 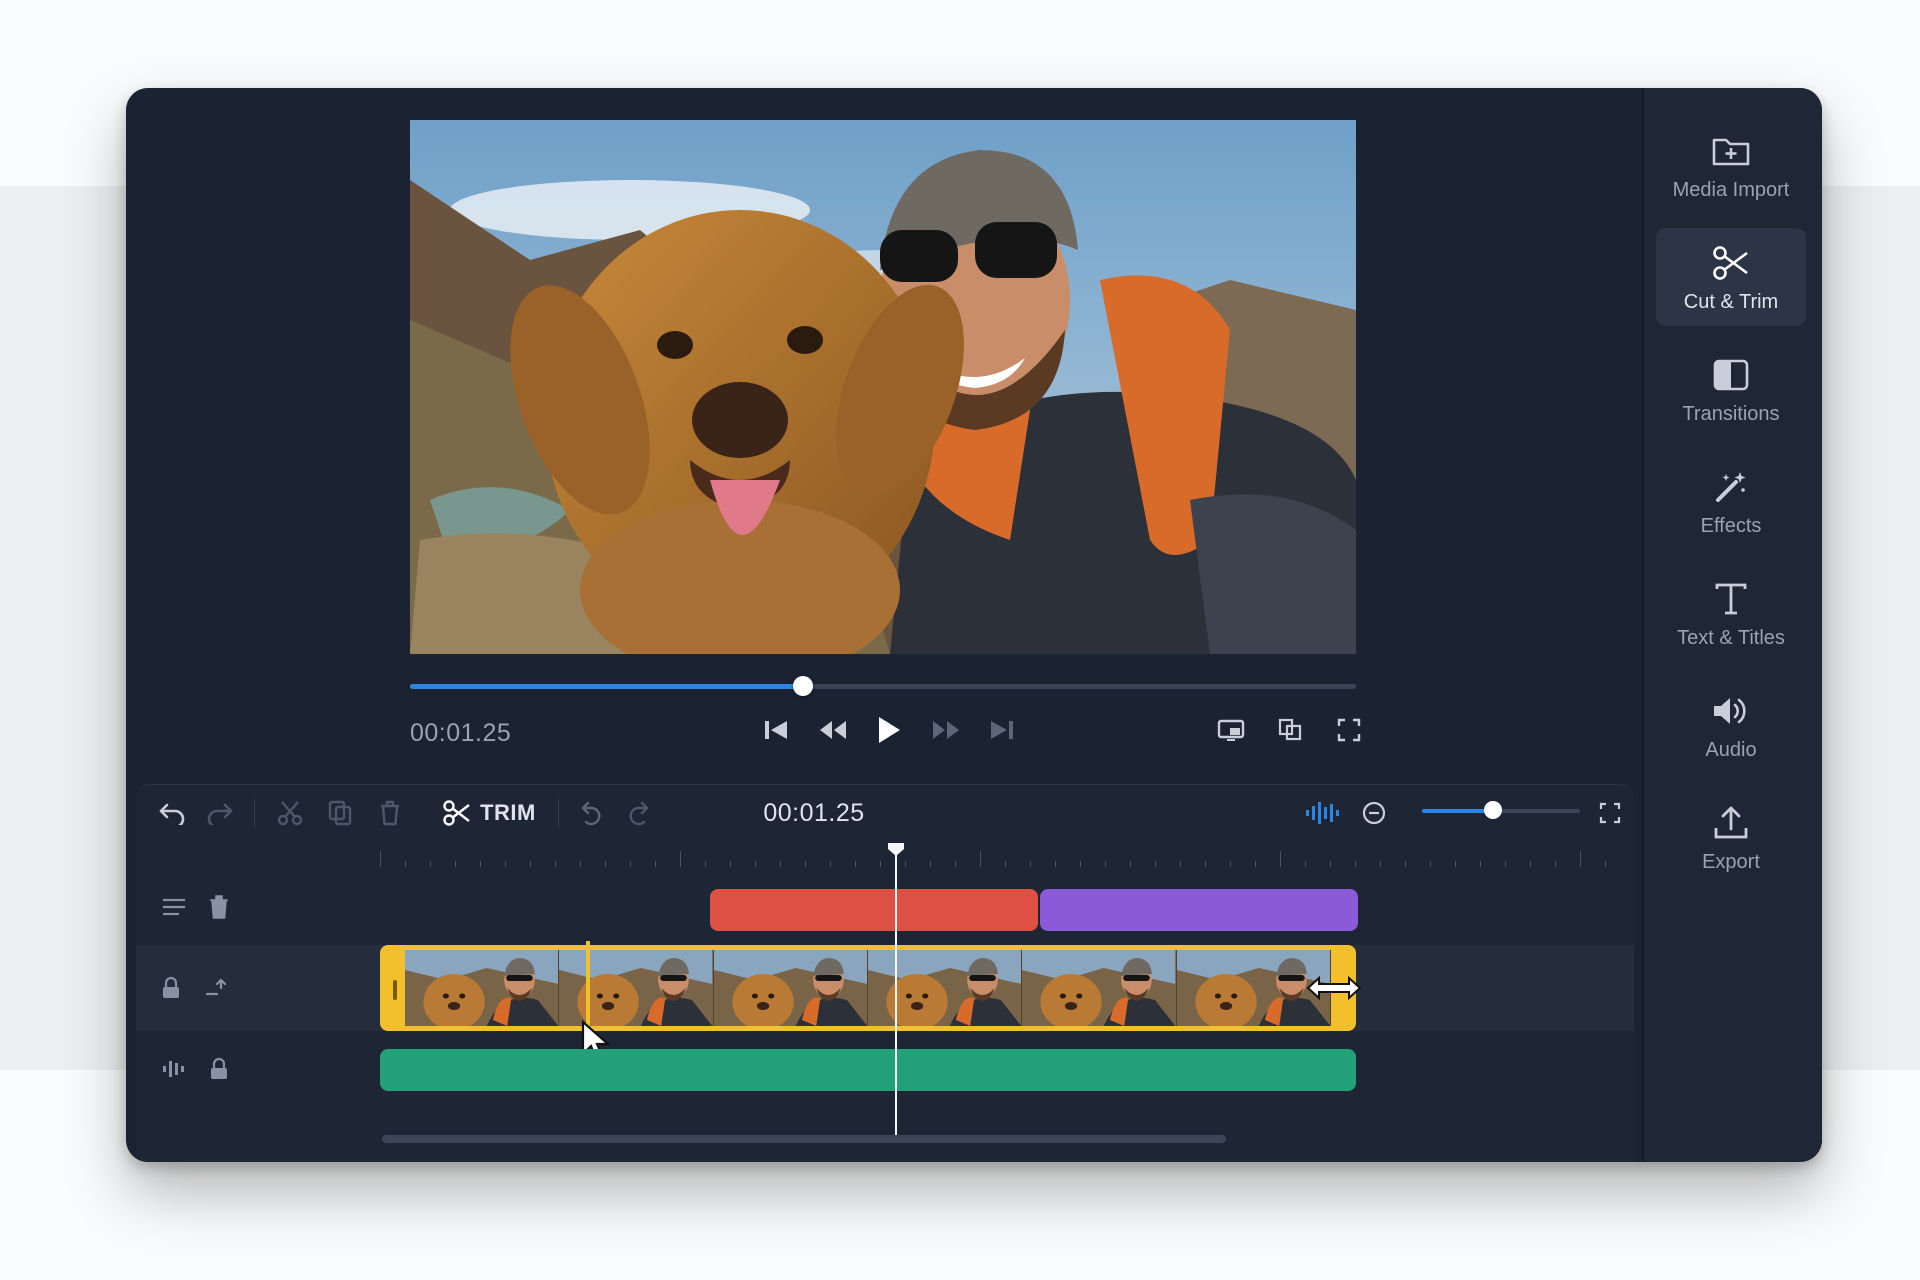 I want to click on step-back-button, so click(x=592, y=813).